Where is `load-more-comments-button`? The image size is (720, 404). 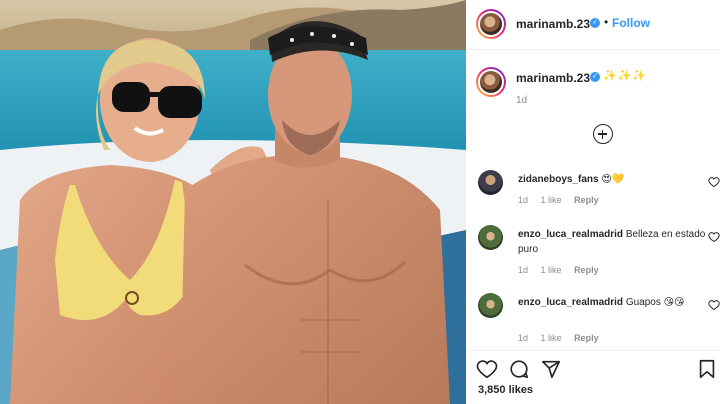 load-more-comments-button is located at coordinates (603, 134).